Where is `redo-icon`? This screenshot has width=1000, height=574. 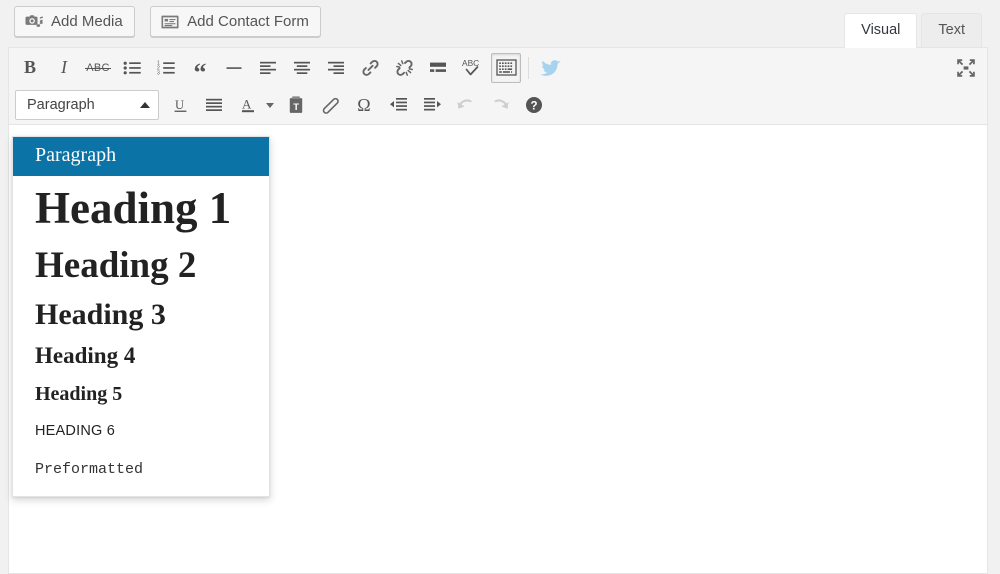
redo-icon is located at coordinates (501, 104).